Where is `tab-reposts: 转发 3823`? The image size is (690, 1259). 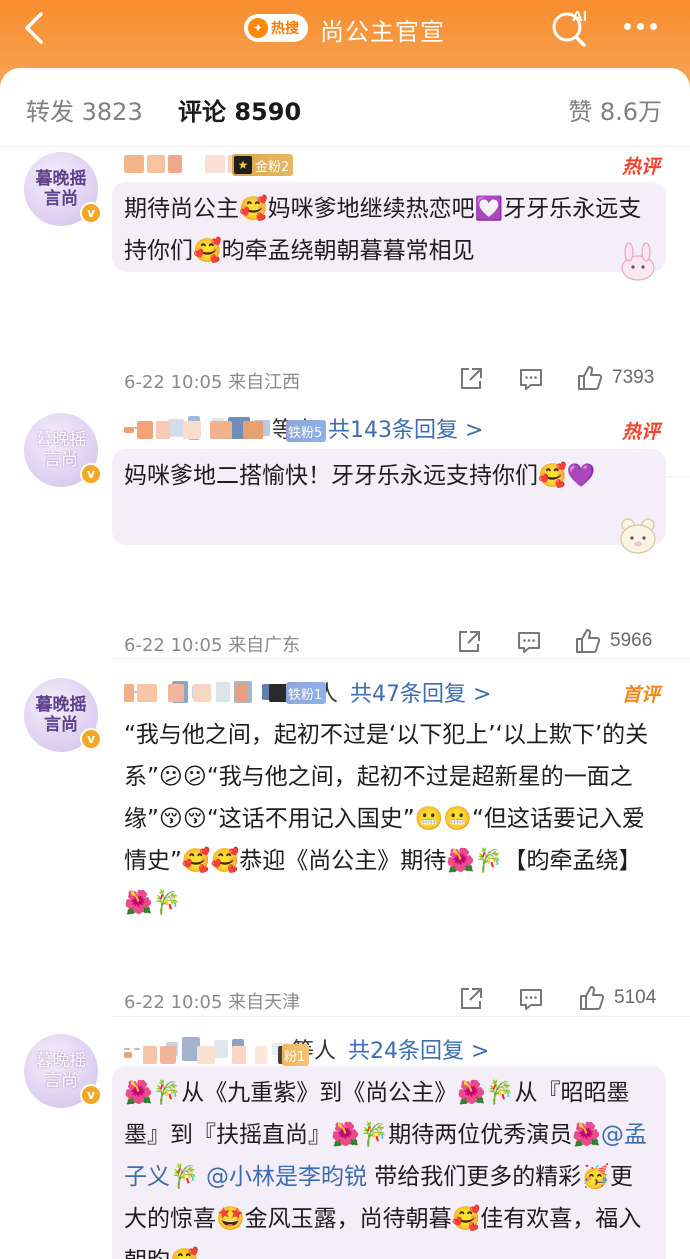
tab-reposts: 转发 3823 is located at coordinates (84, 109).